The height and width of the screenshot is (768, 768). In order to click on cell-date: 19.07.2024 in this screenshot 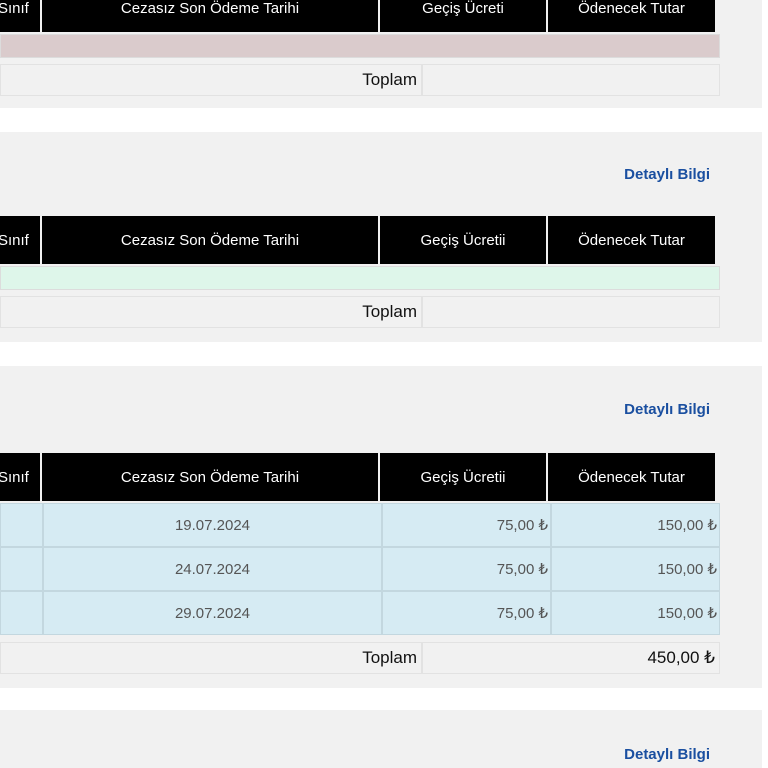, I will do `click(212, 525)`.